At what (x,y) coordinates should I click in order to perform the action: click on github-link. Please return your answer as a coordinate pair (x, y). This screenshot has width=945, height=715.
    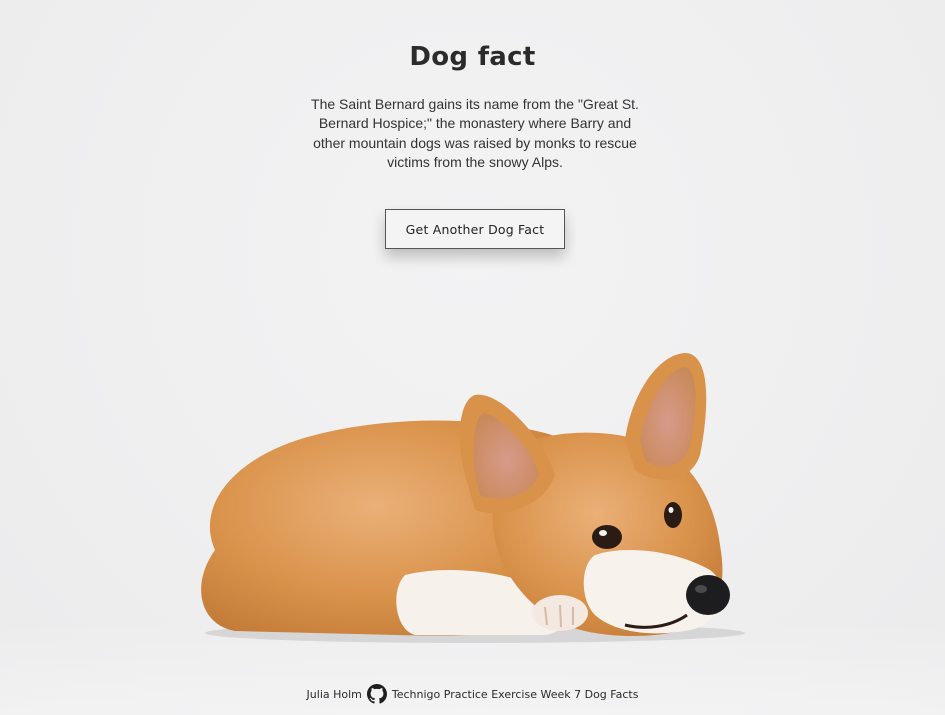
    Looking at the image, I should click on (376, 694).